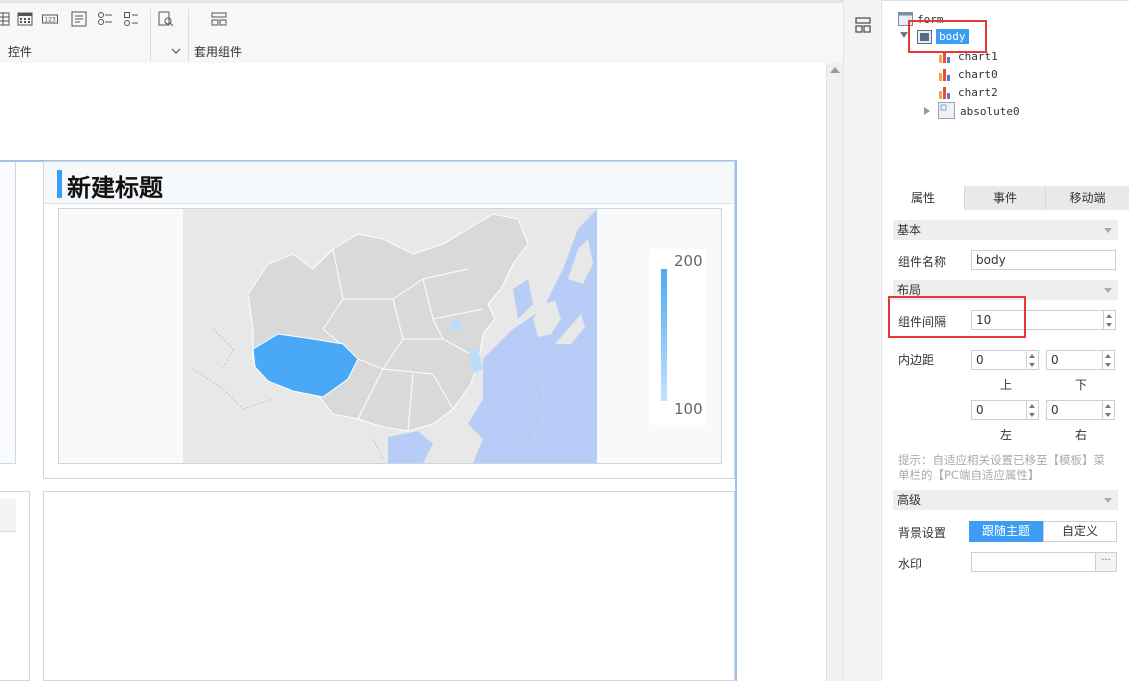 This screenshot has width=1129, height=681. What do you see at coordinates (835, 70) in the screenshot?
I see `scroll-up-arrow-icon` at bounding box center [835, 70].